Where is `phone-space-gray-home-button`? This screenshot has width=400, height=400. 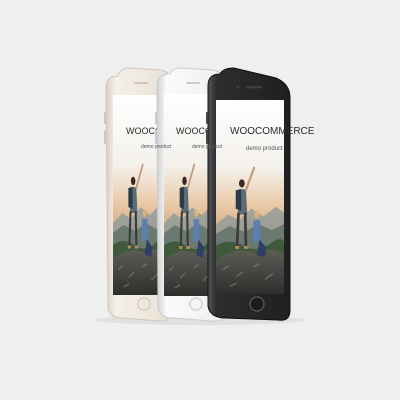 phone-space-gray-home-button is located at coordinates (257, 304).